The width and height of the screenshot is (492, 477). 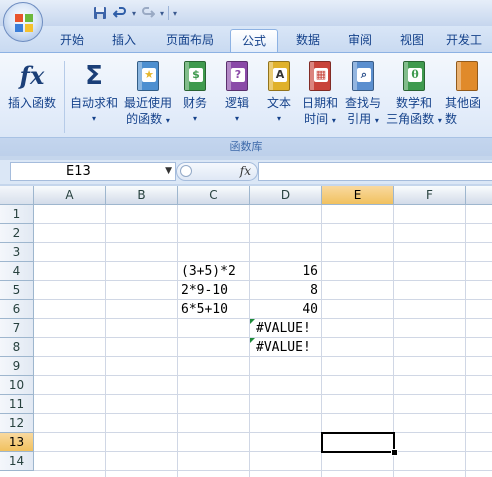 What do you see at coordinates (246, 146) in the screenshot?
I see `function-library-group-label: 函数库` at bounding box center [246, 146].